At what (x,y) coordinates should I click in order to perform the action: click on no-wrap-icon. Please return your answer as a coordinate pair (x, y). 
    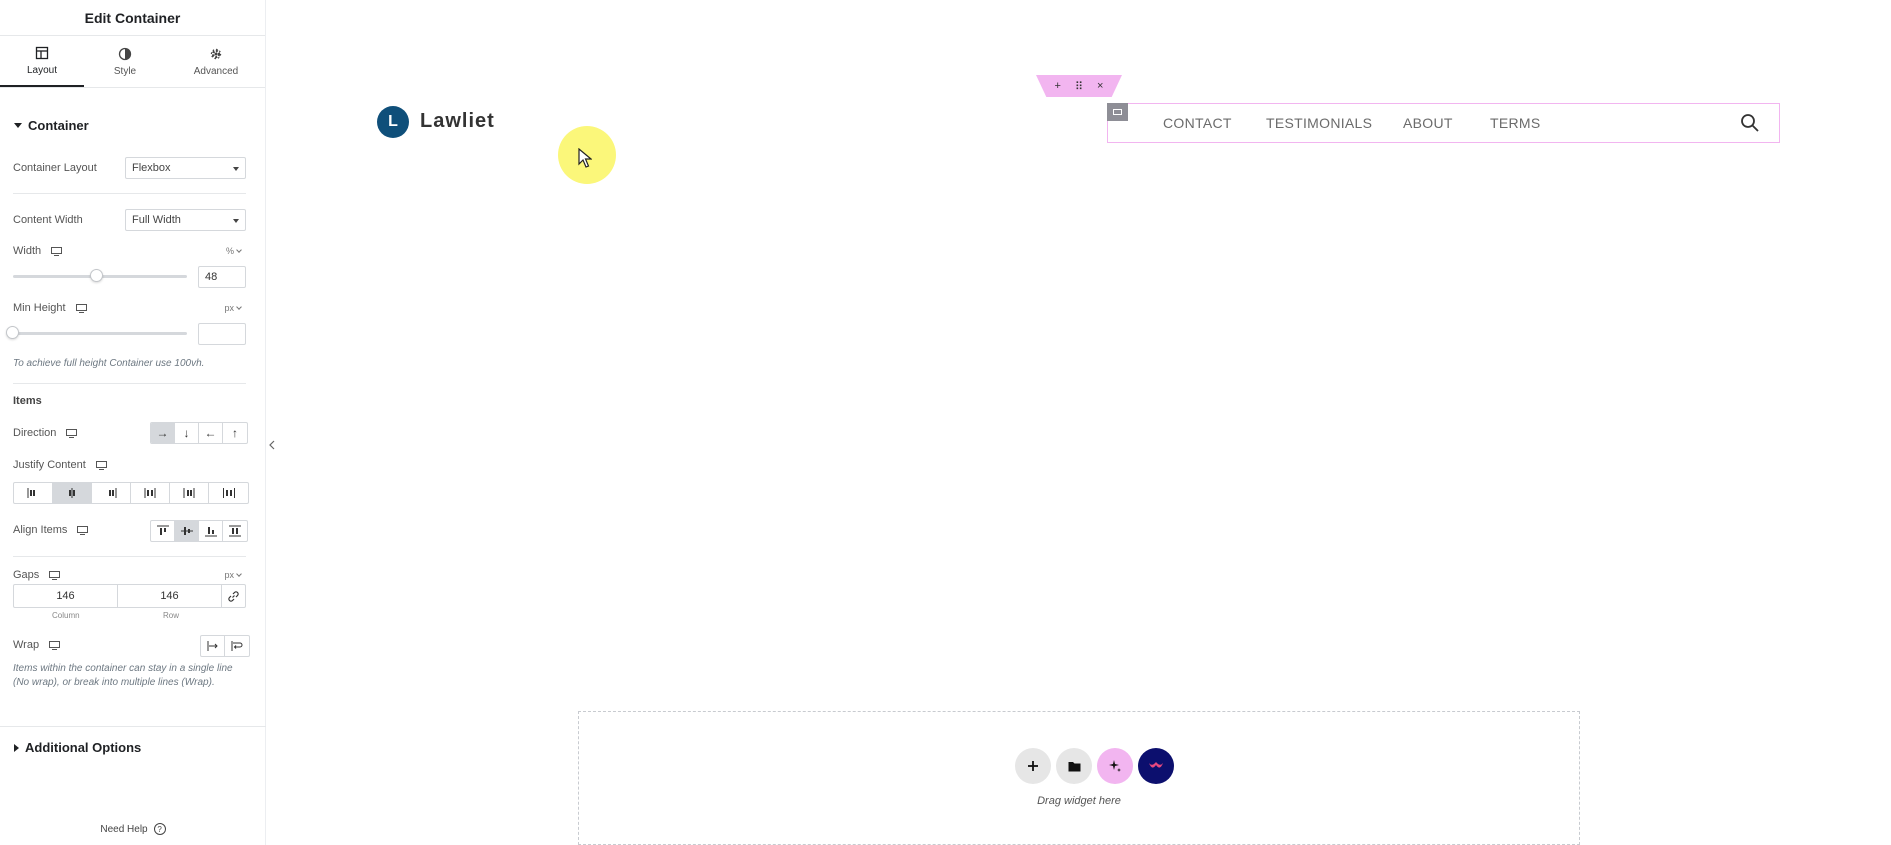
    Looking at the image, I should click on (212, 646).